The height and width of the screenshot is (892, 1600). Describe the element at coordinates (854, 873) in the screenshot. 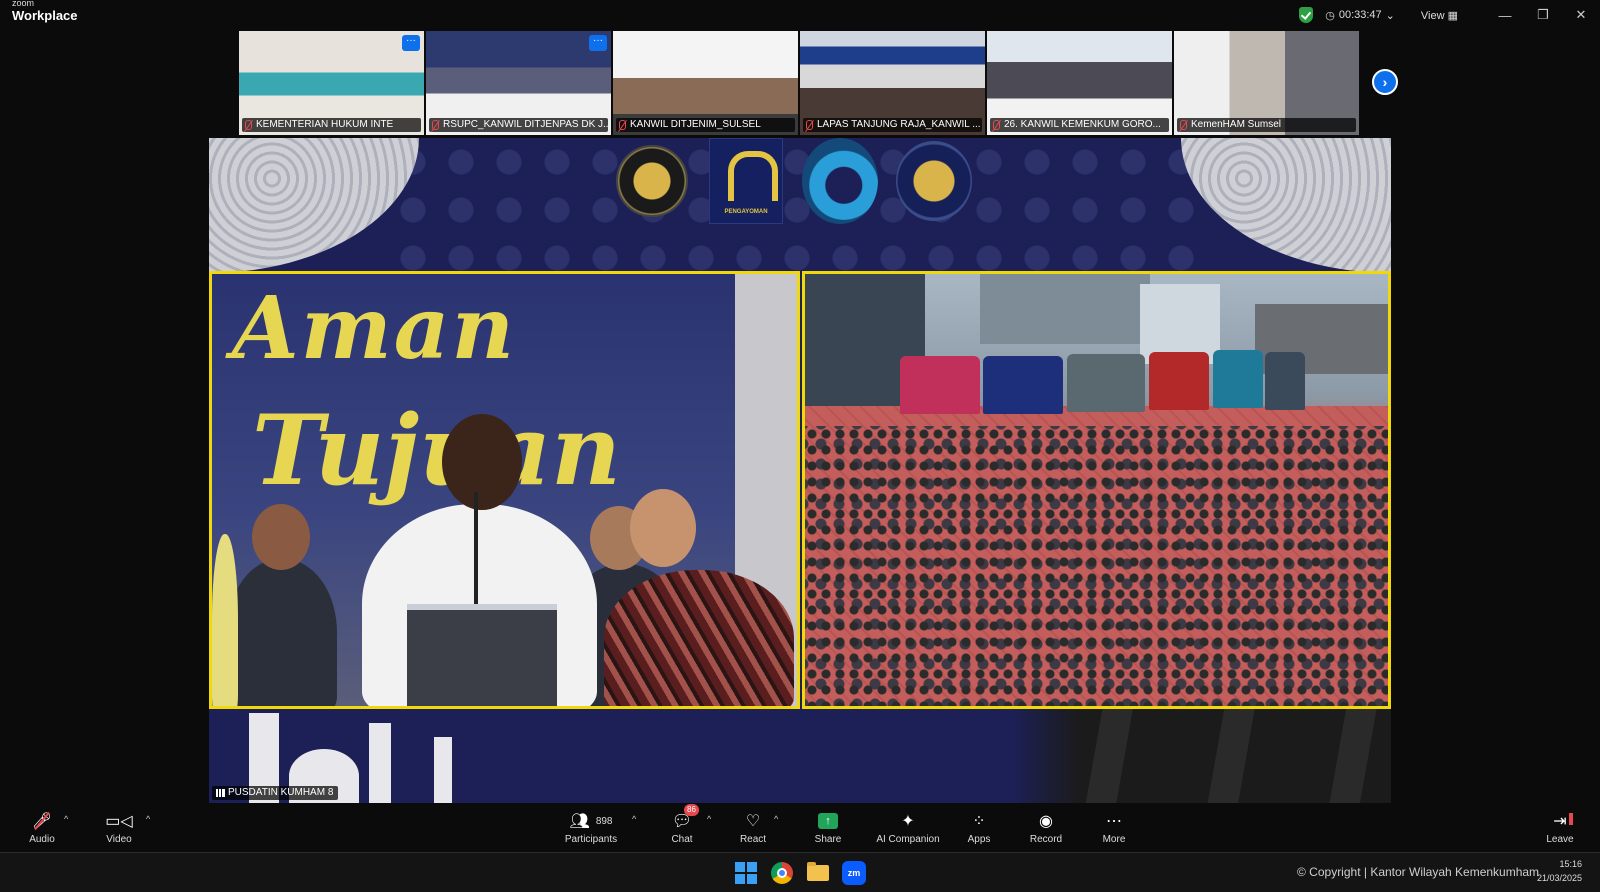

I see `zoom-app-icon: zm` at that location.